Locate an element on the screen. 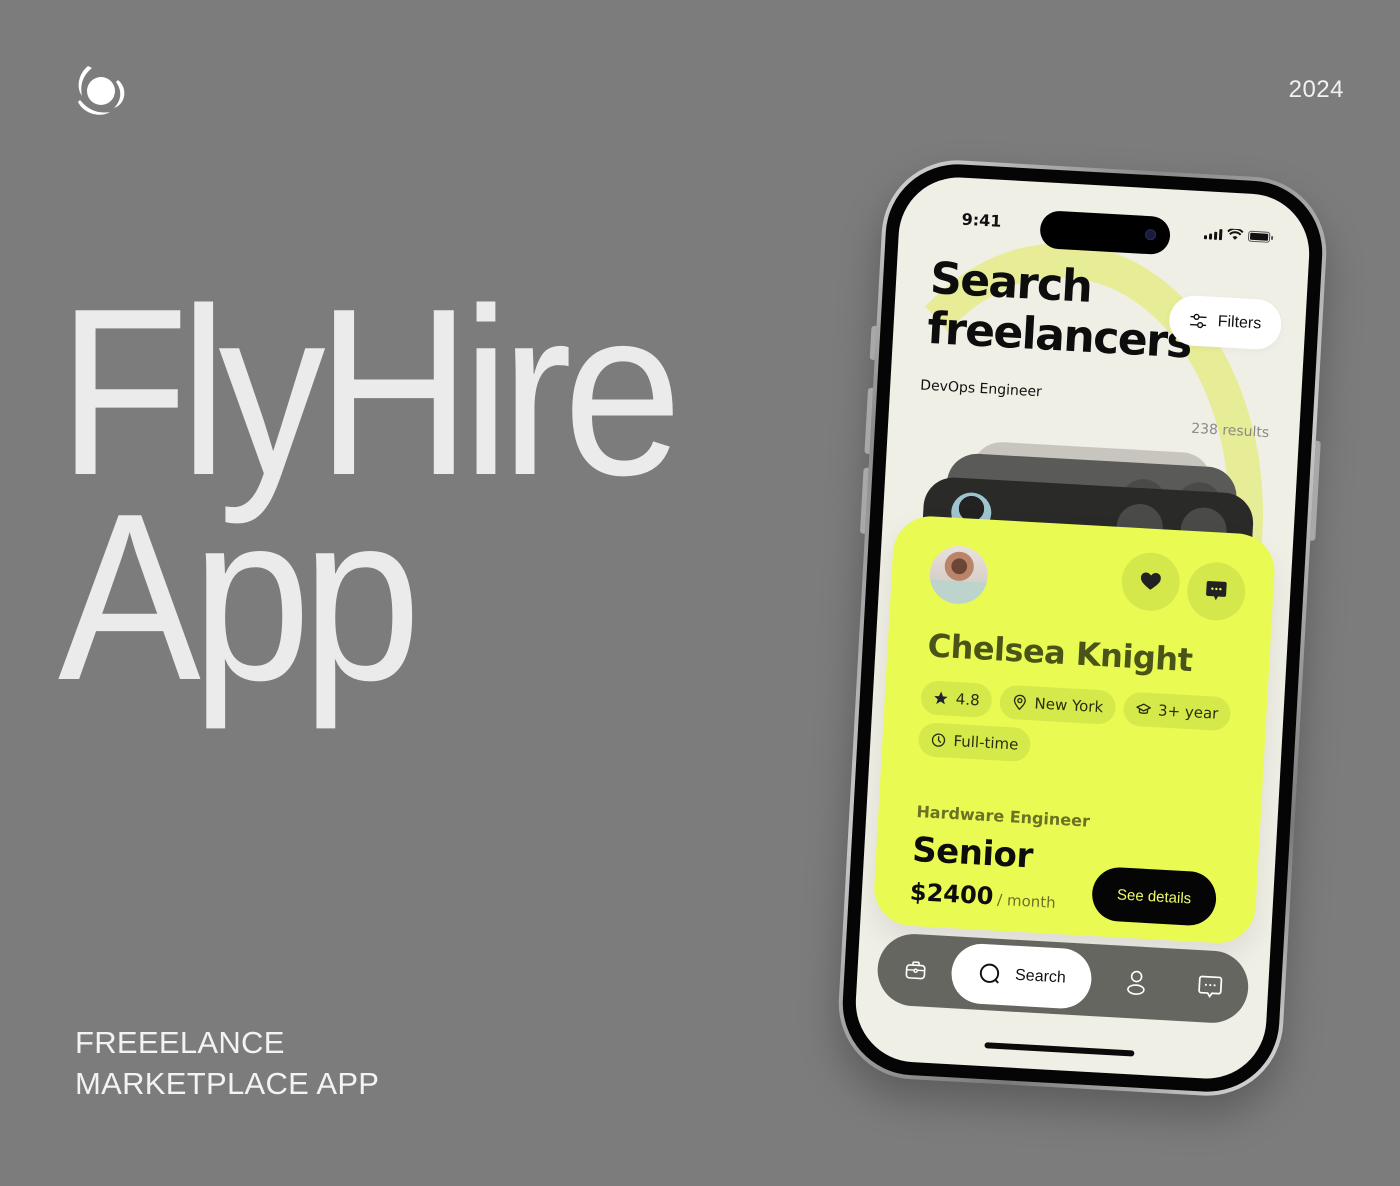 The image size is (1400, 1186). year-label: 2024 is located at coordinates (1316, 89).